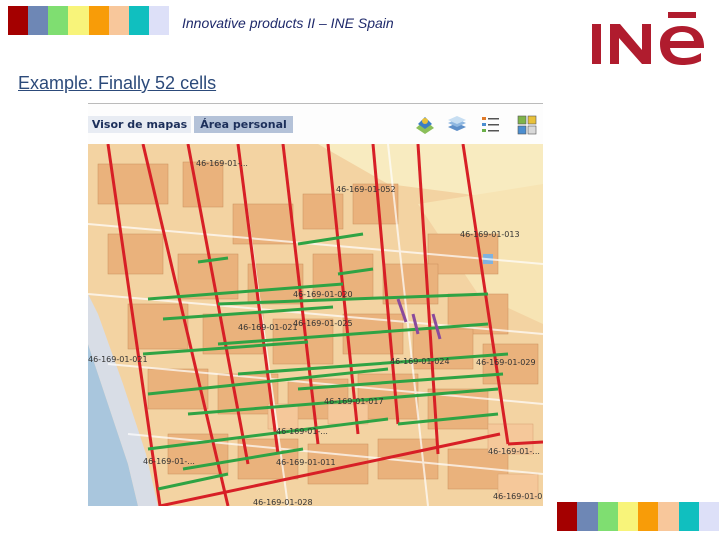  Describe the element at coordinates (323, 294) in the screenshot. I see `parcel-label: 46-169-01-020` at that location.